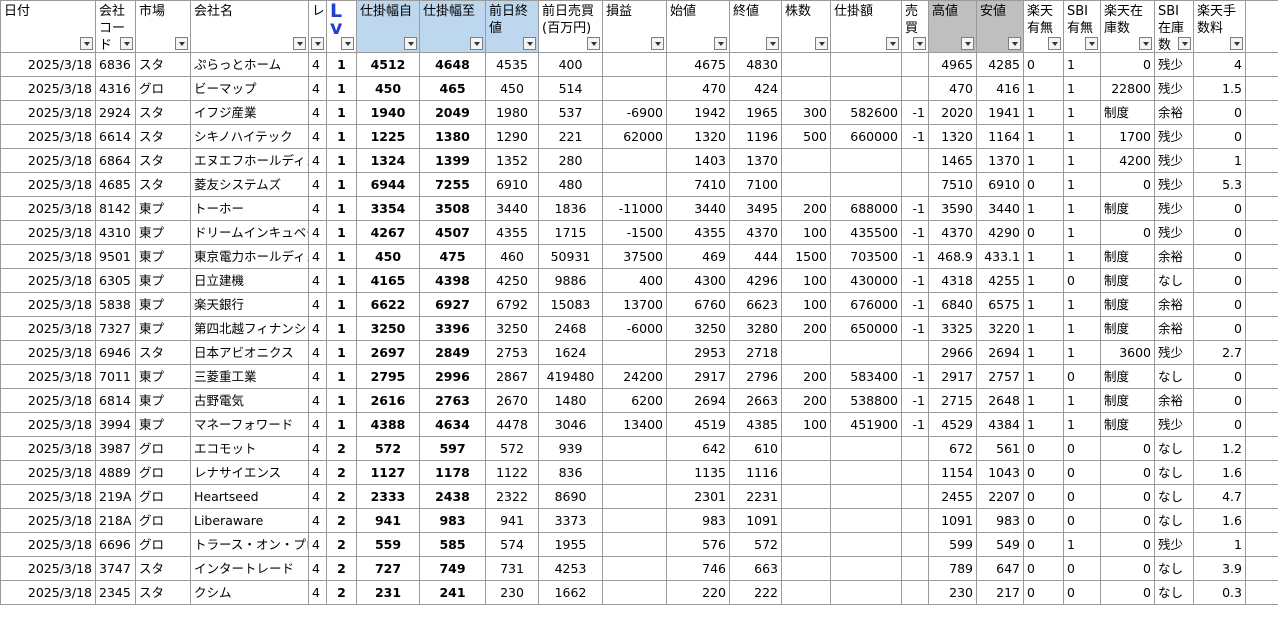 The height and width of the screenshot is (628, 1278). I want to click on cell-prev-close: 2753, so click(512, 352).